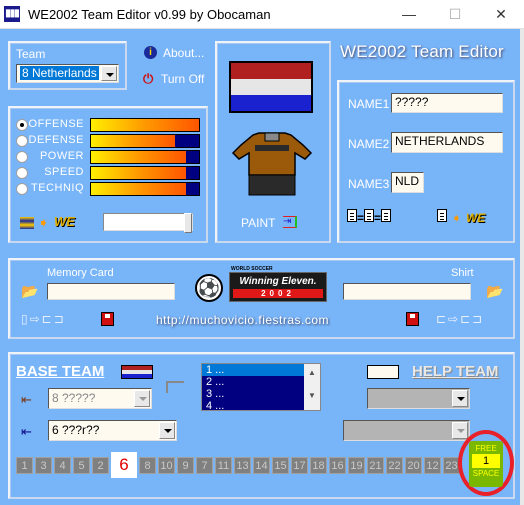 The image size is (524, 505). I want to click on slot-tile: 16, so click(337, 465).